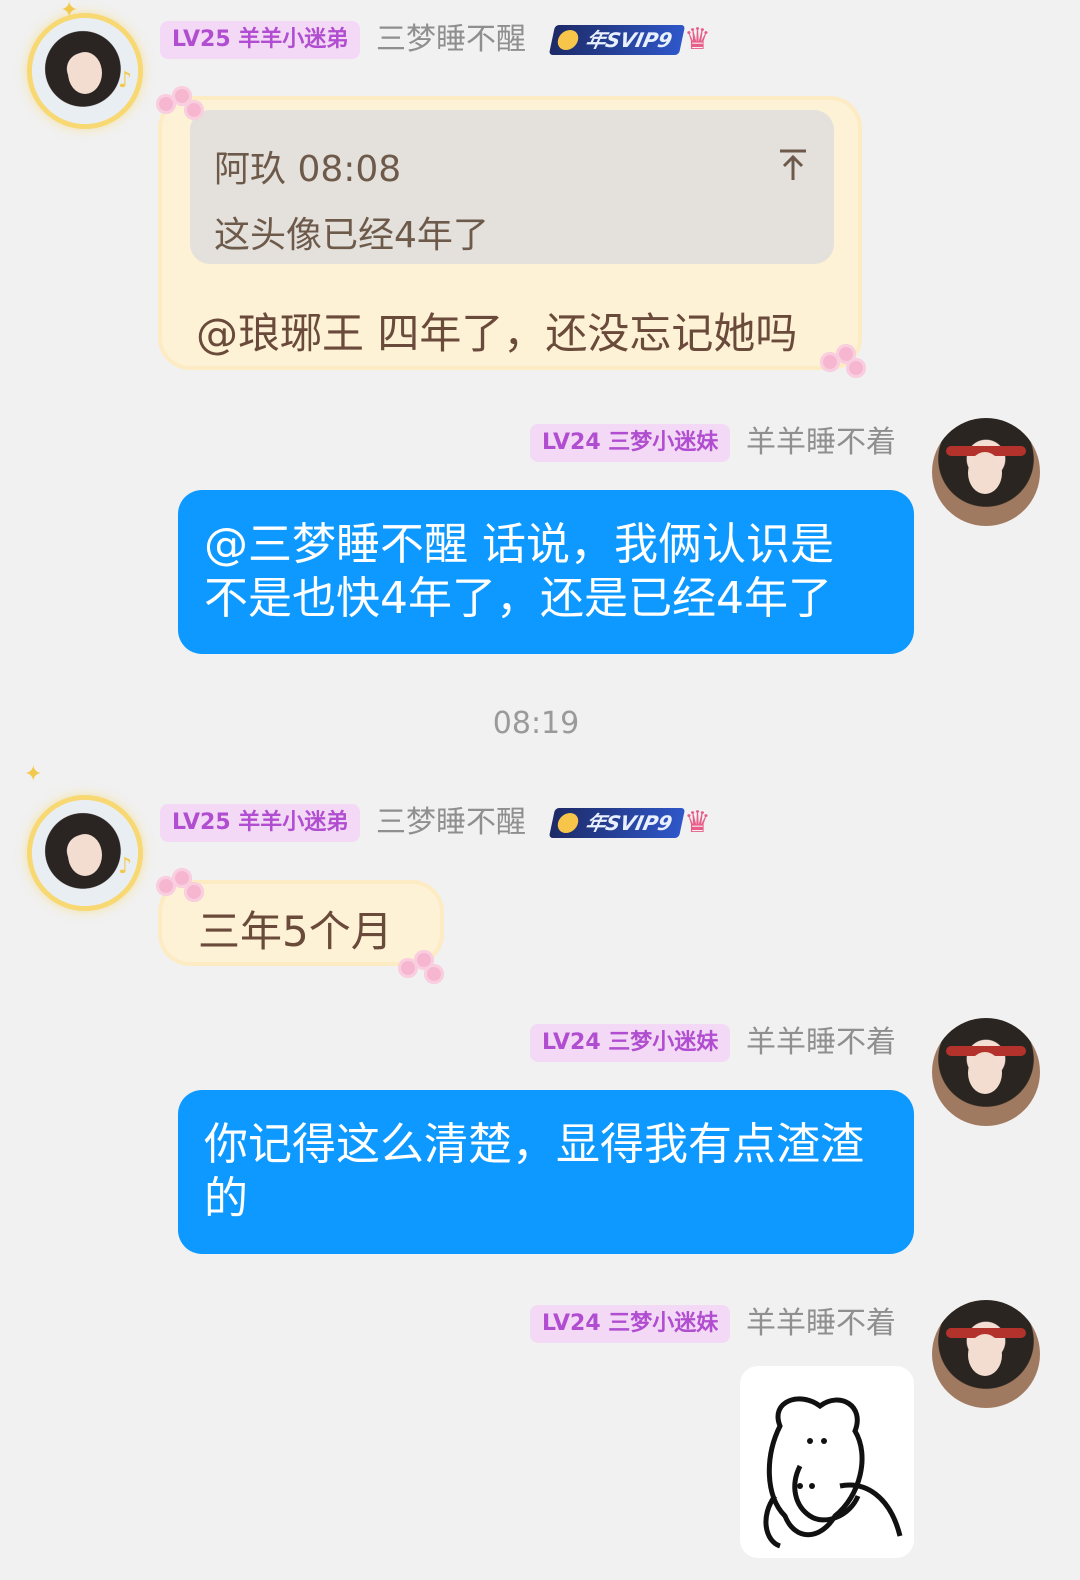  I want to click on message-text-line: 你记得这么清楚，显得我有点渣渣, so click(534, 1144).